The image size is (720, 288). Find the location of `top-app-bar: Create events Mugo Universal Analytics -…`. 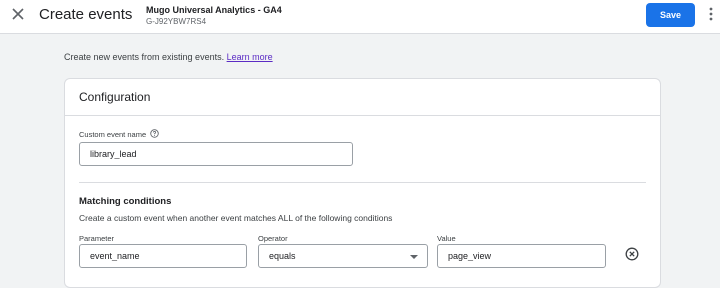

top-app-bar: Create events Mugo Universal Analytics -… is located at coordinates (360, 17).